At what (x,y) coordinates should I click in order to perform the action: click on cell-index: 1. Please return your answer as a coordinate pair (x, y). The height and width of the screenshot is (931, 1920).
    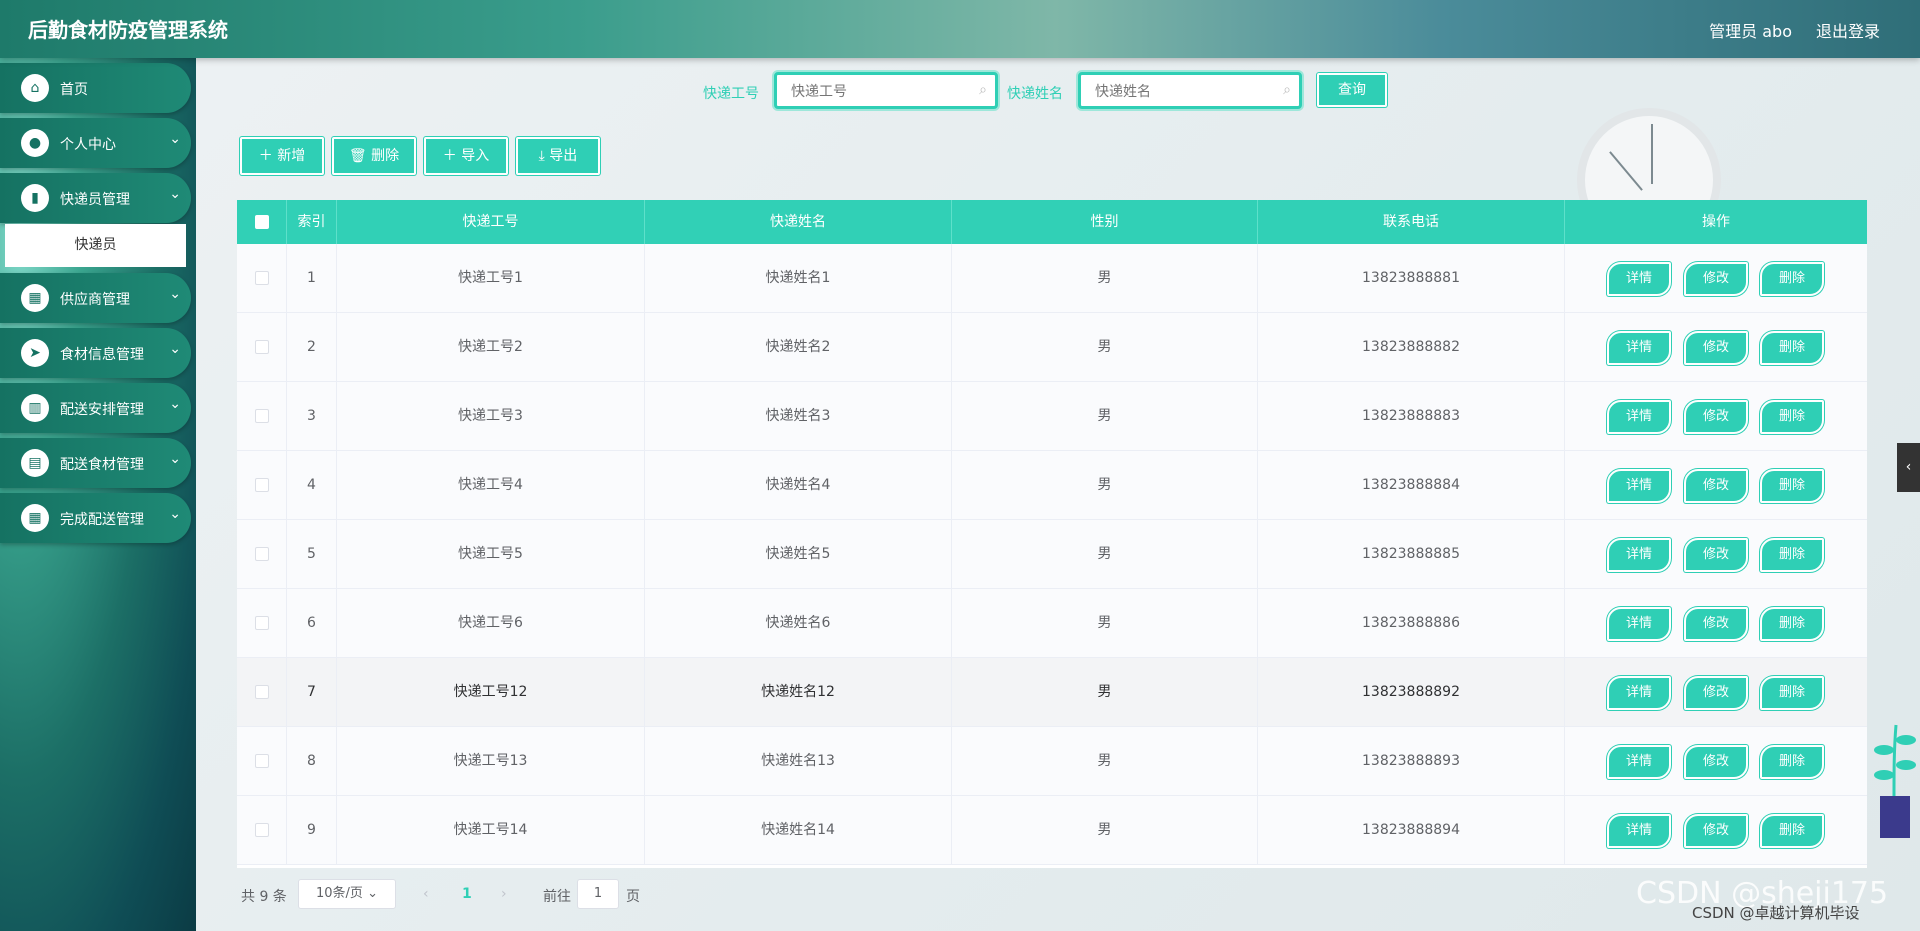
    Looking at the image, I should click on (312, 278).